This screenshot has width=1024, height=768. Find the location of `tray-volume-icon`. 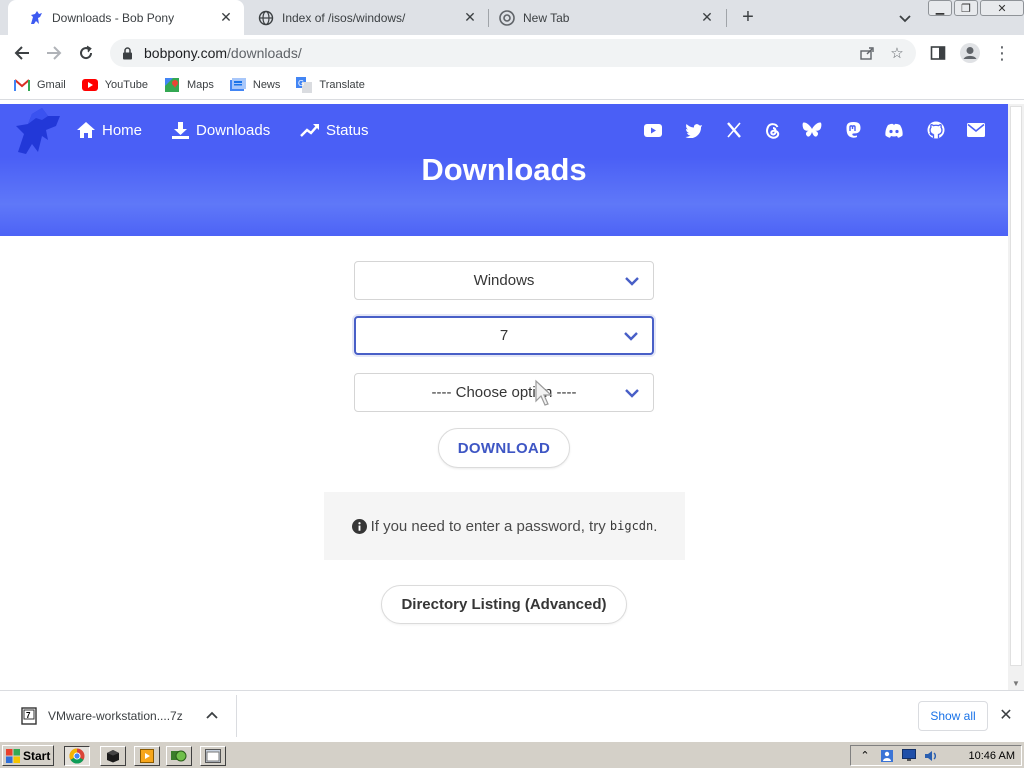

tray-volume-icon is located at coordinates (931, 756).